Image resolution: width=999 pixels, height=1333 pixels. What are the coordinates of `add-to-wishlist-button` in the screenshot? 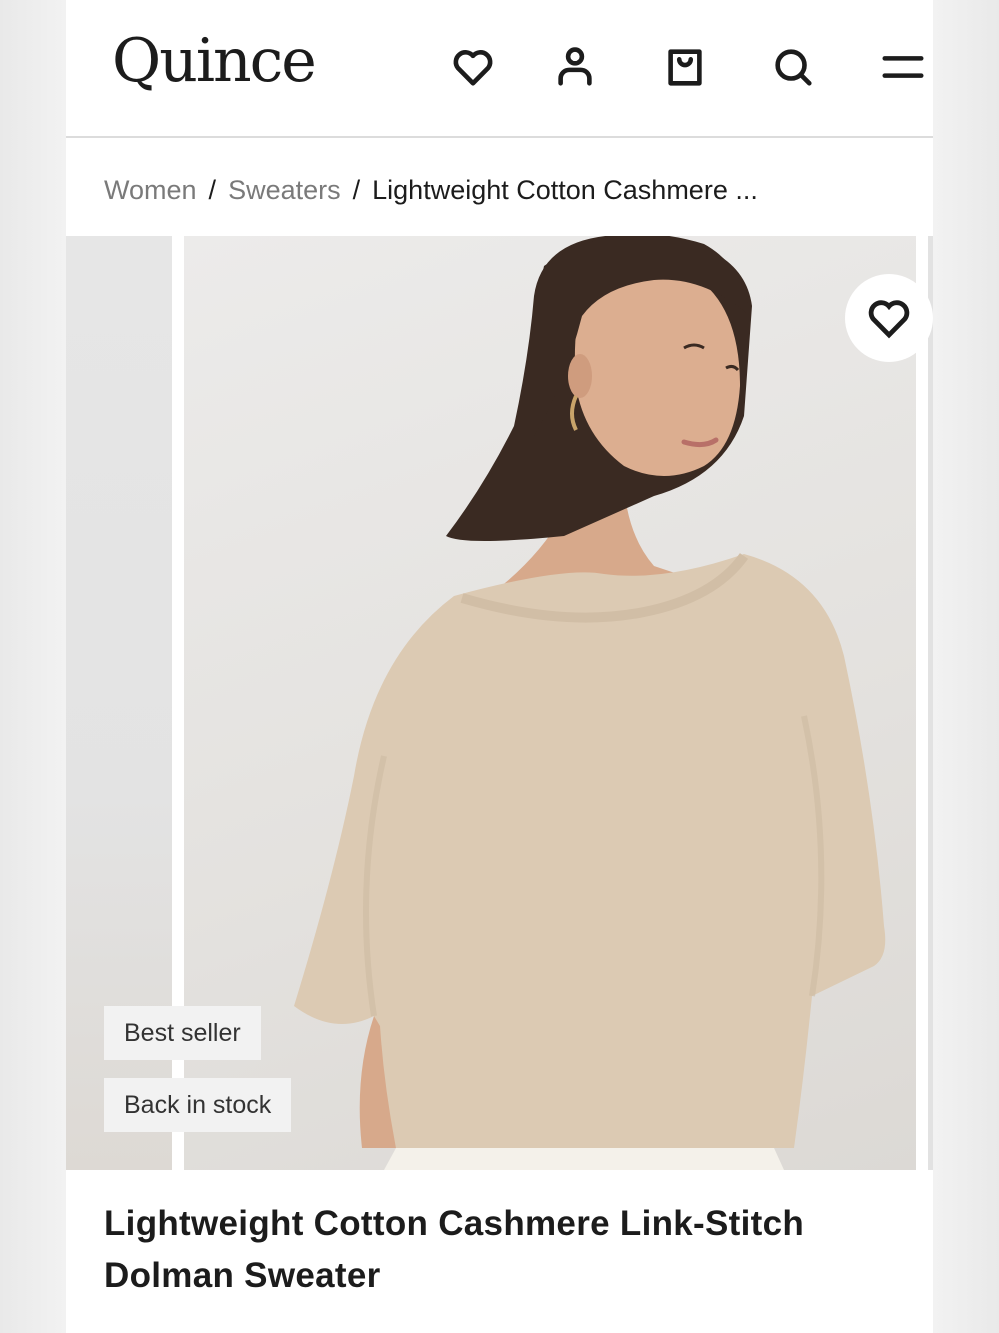 It's located at (889, 318).